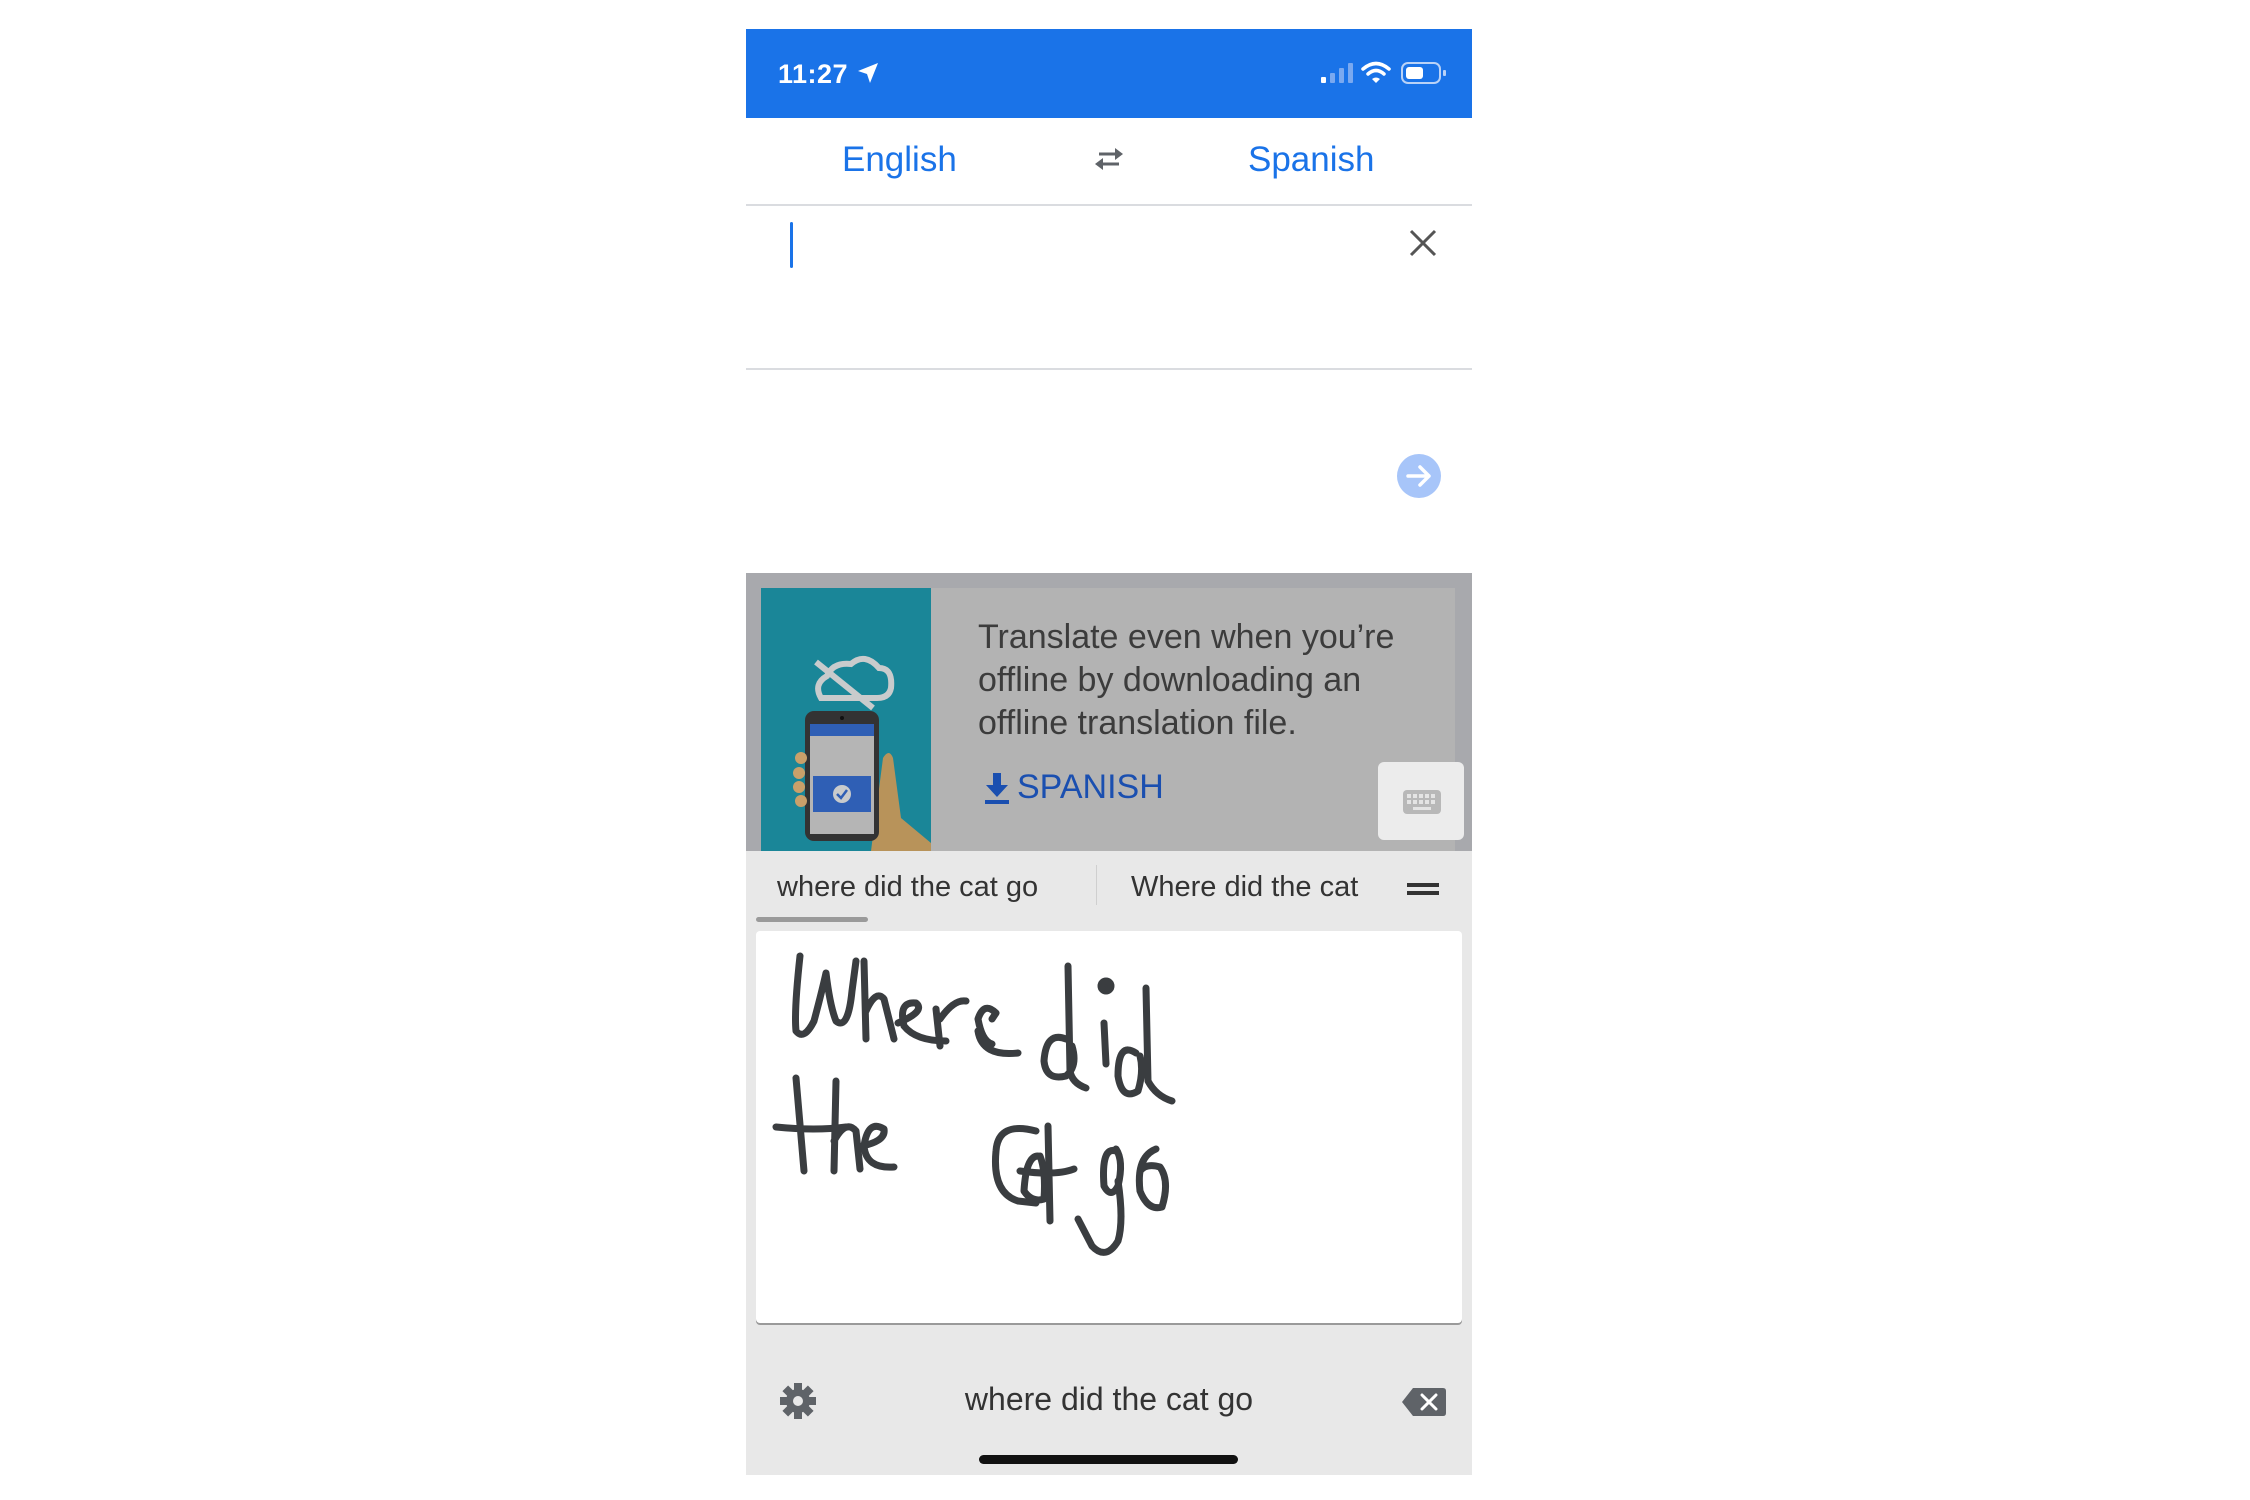  I want to click on source-text-input, so click(1109, 288).